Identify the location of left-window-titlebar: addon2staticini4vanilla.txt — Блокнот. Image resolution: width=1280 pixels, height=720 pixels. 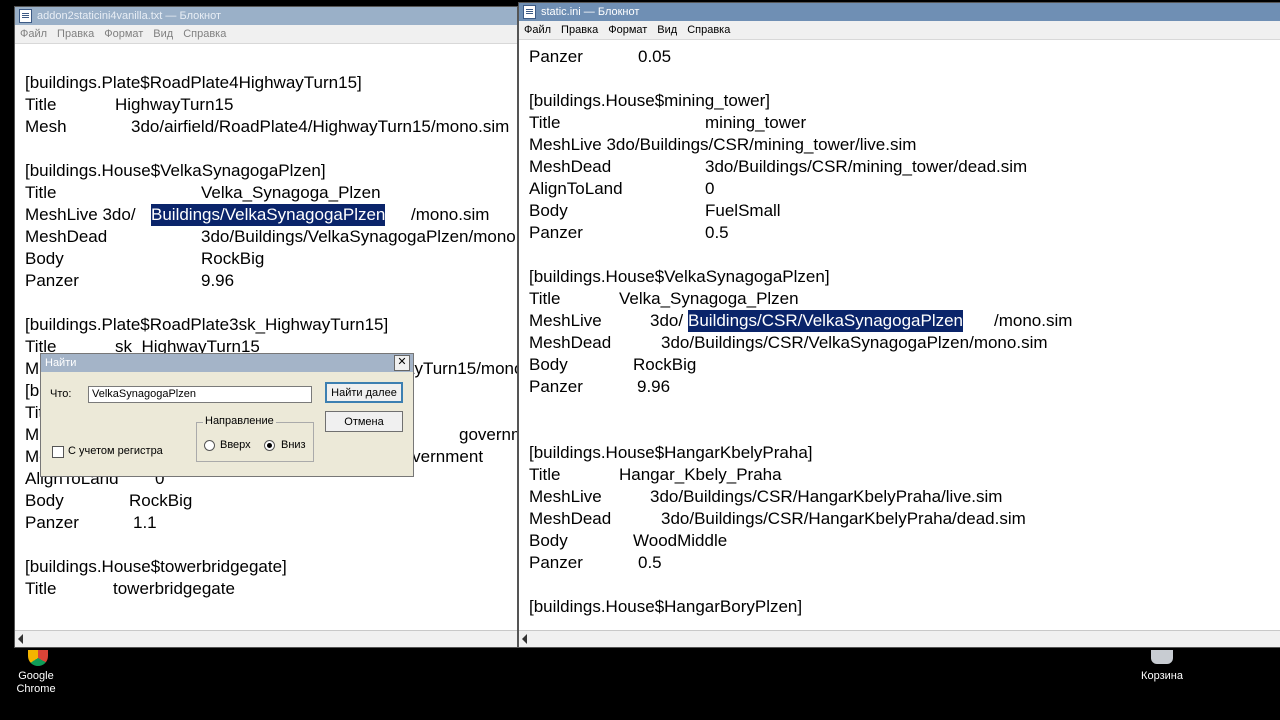
(266, 16).